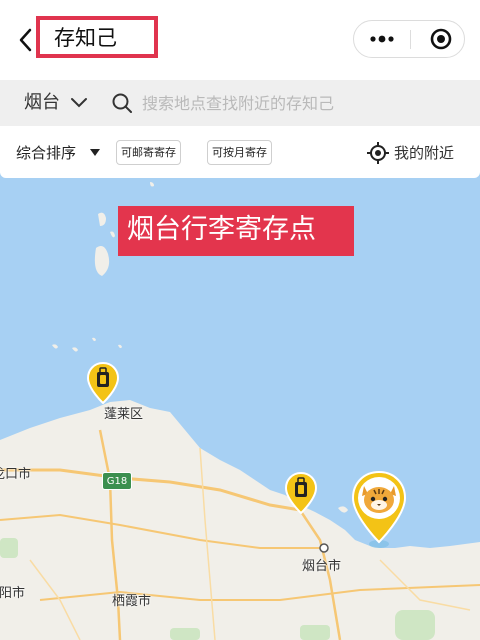 This screenshot has width=480, height=640. Describe the element at coordinates (438, 39) in the screenshot. I see `target-circle-icon` at that location.